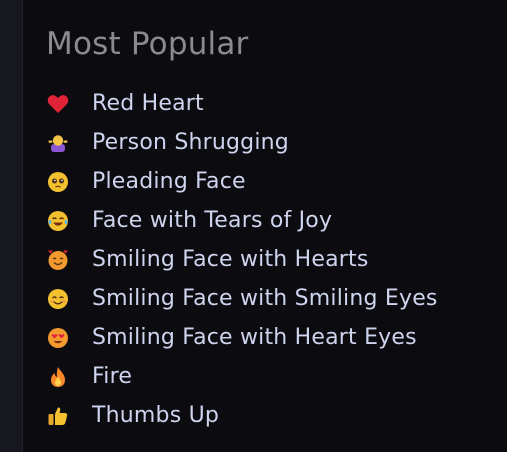 Image resolution: width=507 pixels, height=452 pixels. Describe the element at coordinates (147, 44) in the screenshot. I see `section-title: Most Popular` at that location.